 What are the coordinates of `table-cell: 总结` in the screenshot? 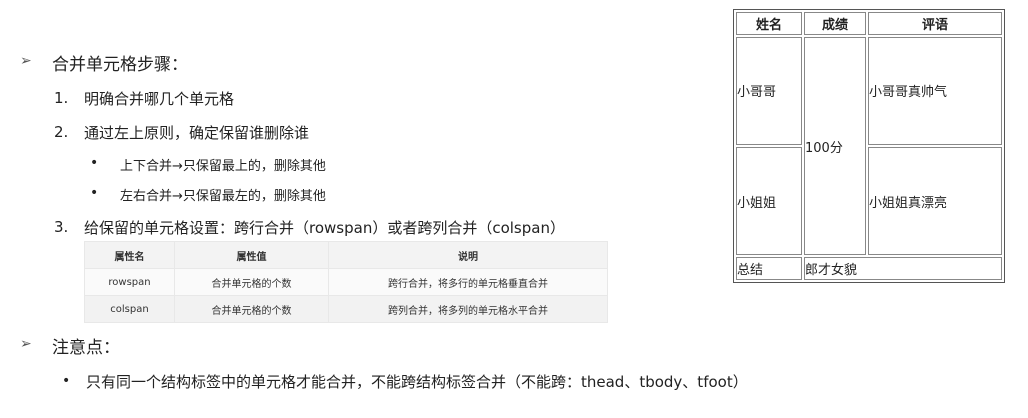 It's located at (769, 268).